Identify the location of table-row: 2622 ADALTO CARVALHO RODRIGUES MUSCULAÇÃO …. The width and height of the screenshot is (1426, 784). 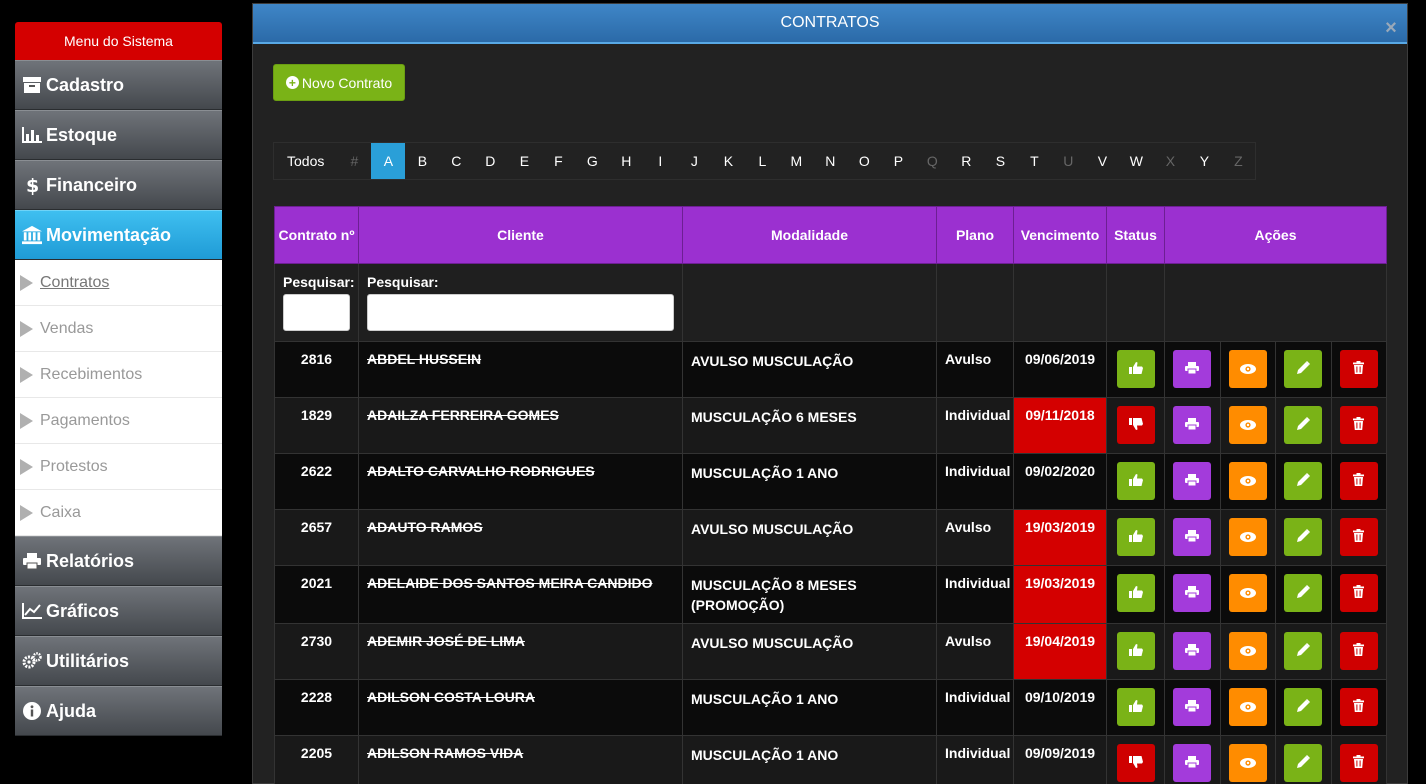
(830, 481).